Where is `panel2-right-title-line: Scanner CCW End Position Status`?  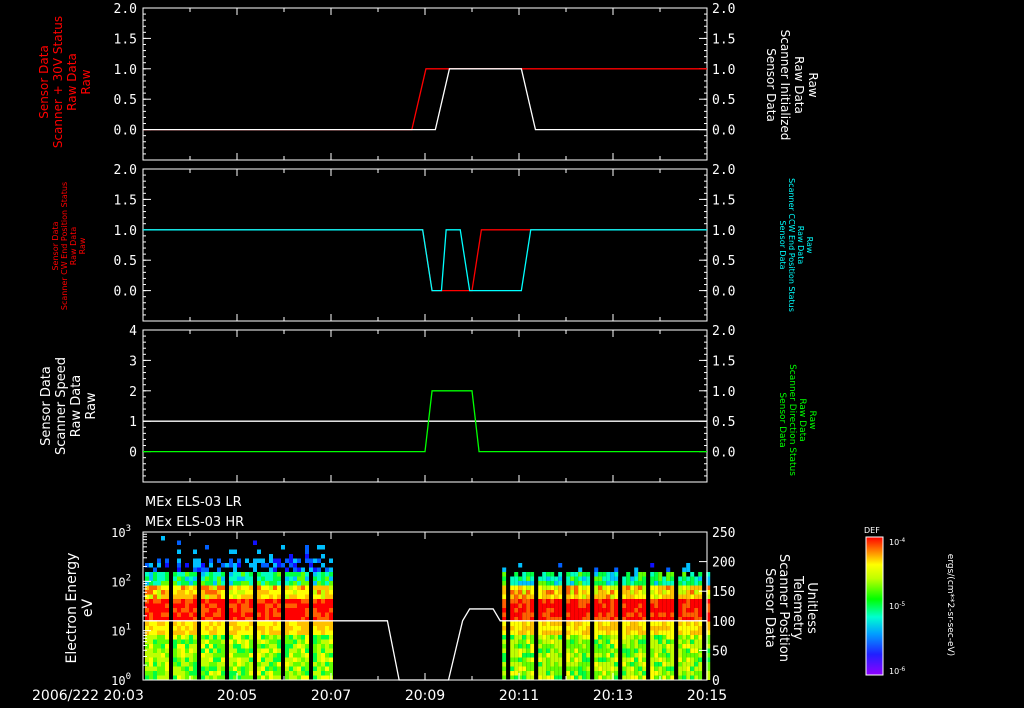
panel2-right-title-line: Scanner CCW End Position Status is located at coordinates (791, 245).